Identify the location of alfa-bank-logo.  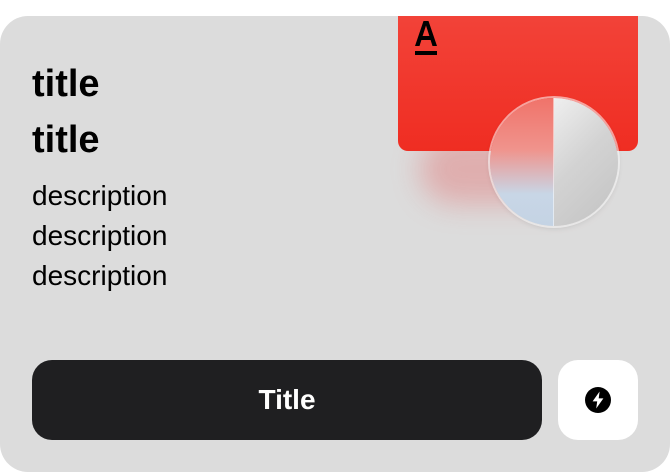
(426, 38).